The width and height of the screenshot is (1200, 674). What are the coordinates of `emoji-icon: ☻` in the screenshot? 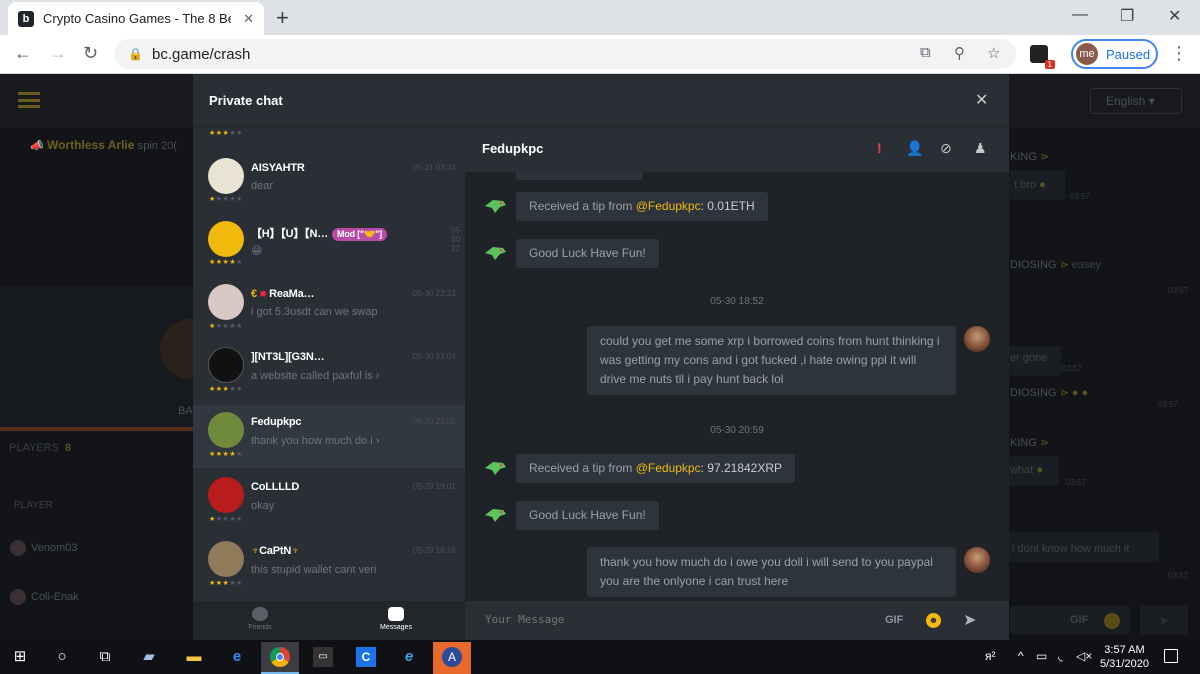 It's located at (933, 620).